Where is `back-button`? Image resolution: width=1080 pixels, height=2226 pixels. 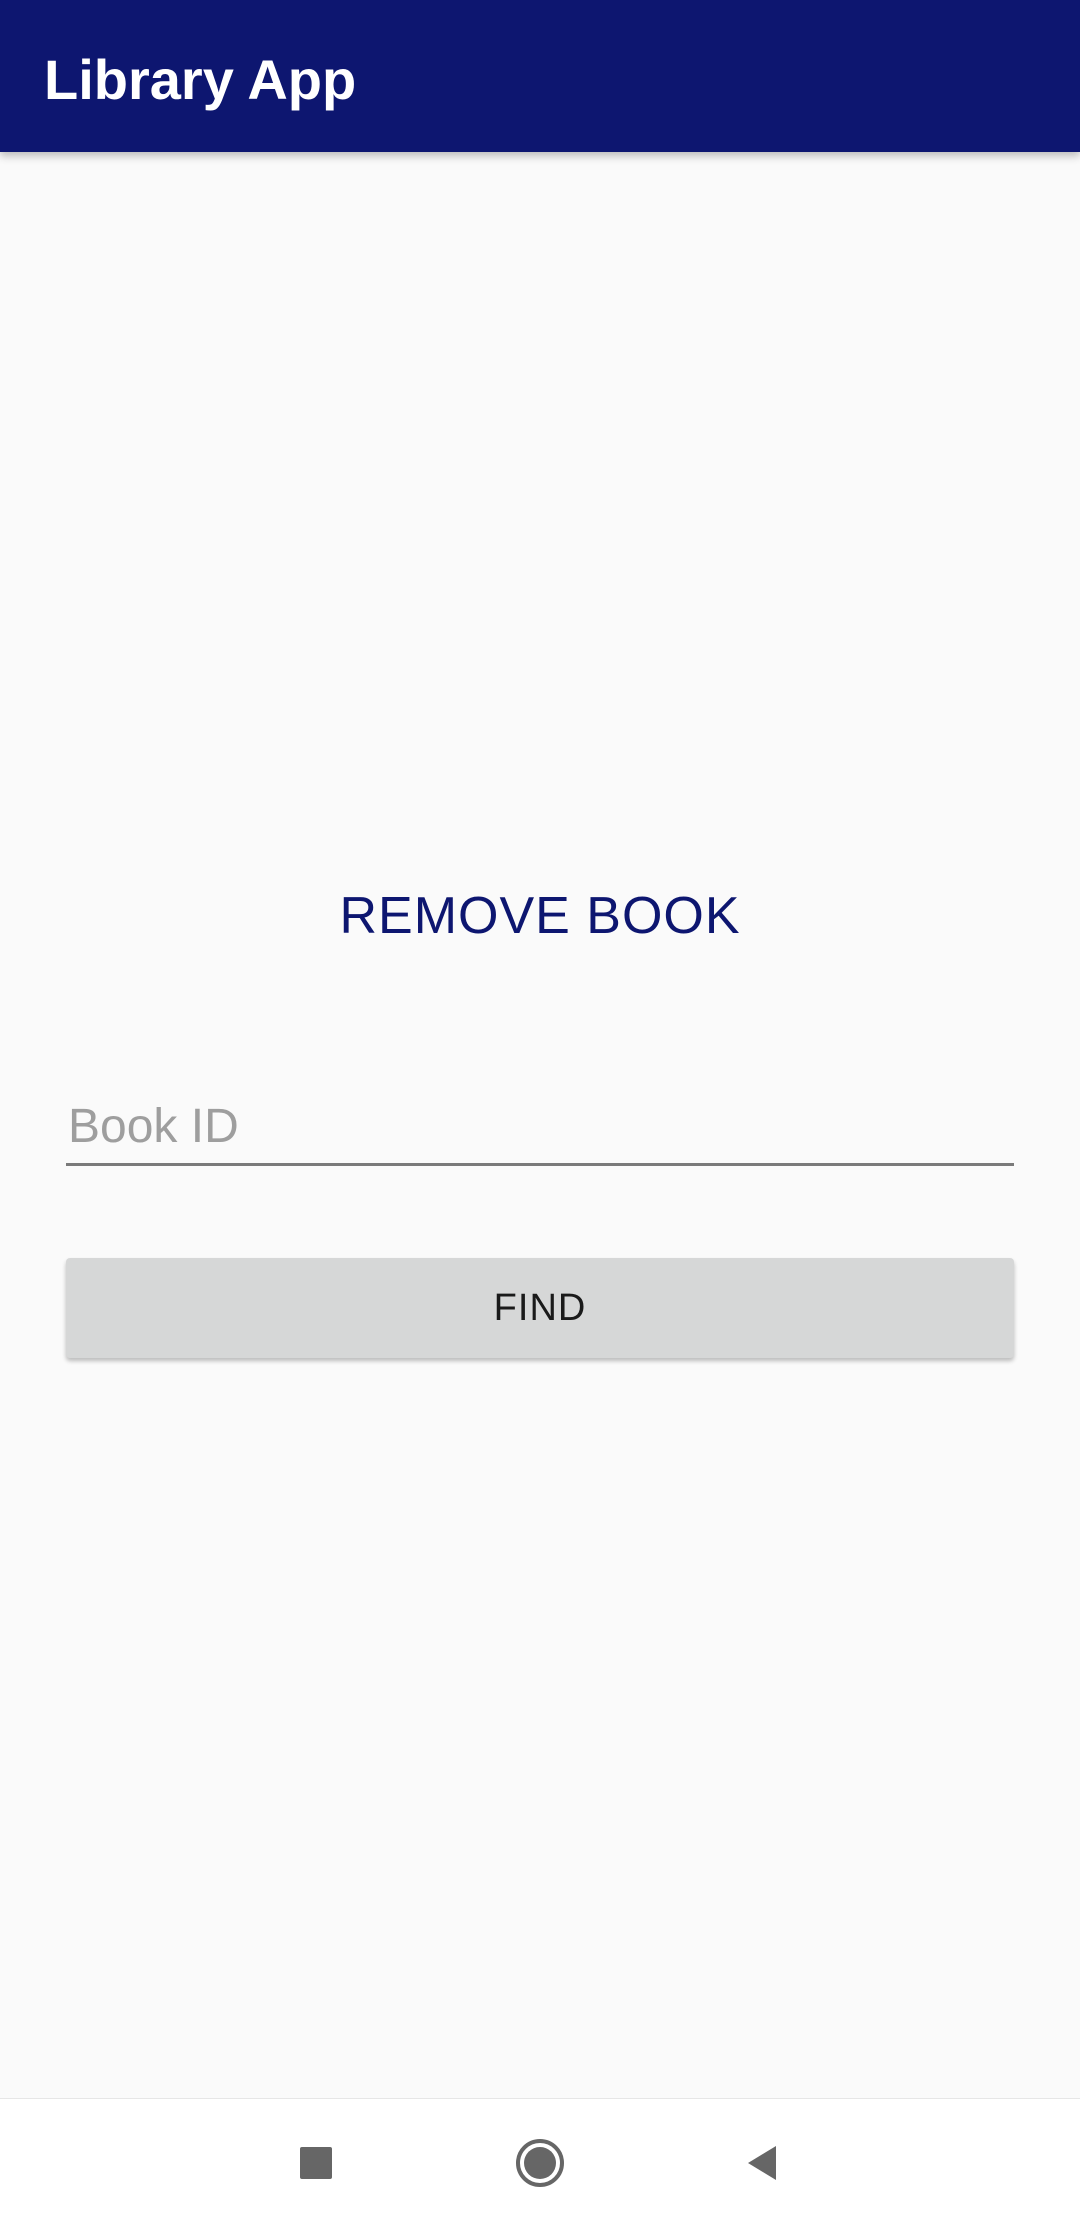
back-button is located at coordinates (762, 2163).